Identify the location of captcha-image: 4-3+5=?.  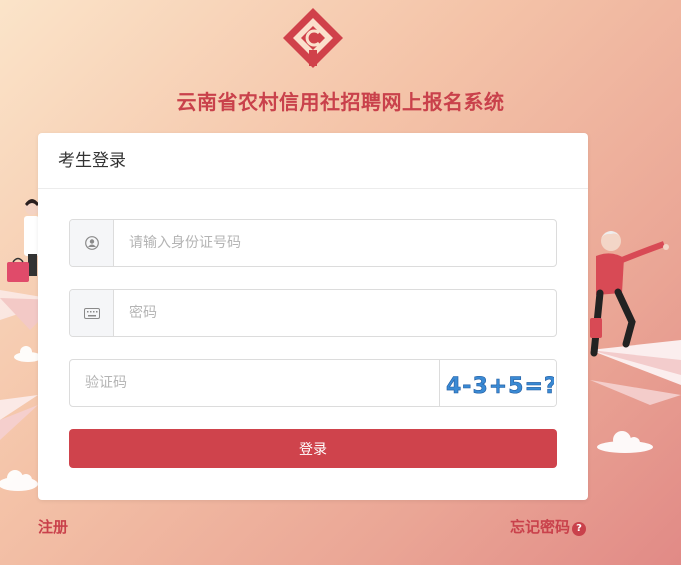
(497, 383).